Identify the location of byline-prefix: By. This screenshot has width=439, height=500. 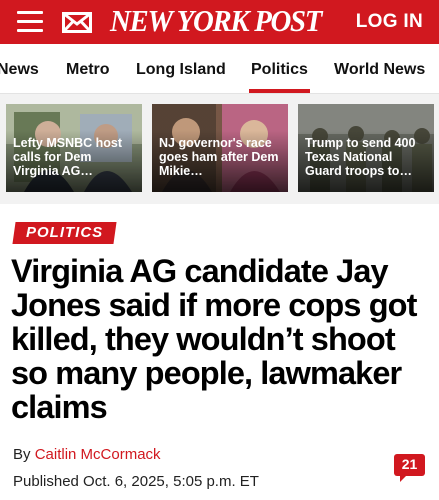
(22, 454).